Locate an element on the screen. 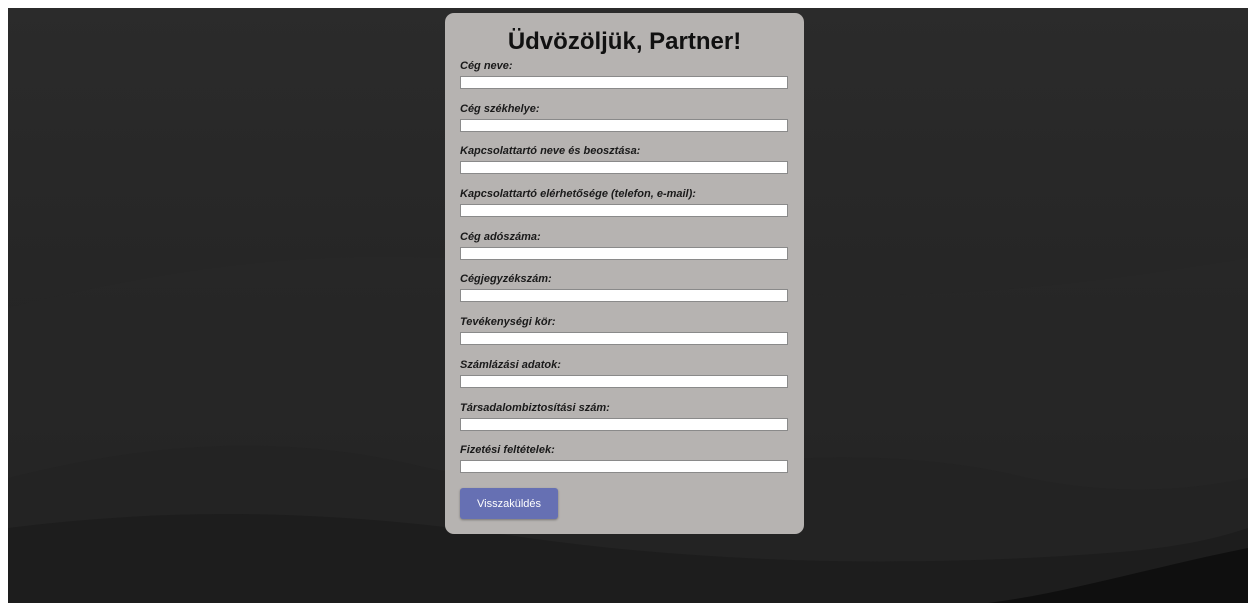 The image size is (1248, 603). billing-details-field: Számlázási adatok: is located at coordinates (624, 379).